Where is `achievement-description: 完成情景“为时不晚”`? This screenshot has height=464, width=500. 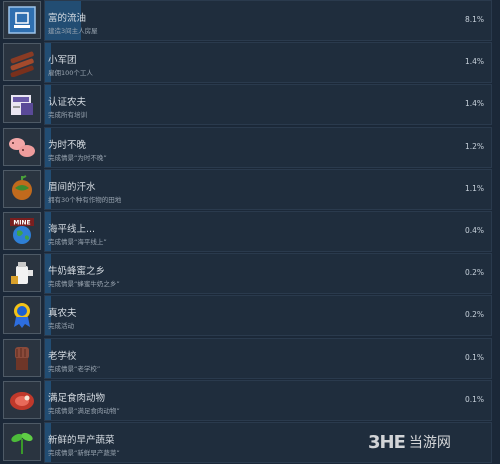 achievement-description: 完成情景“为时不晚” is located at coordinates (77, 157).